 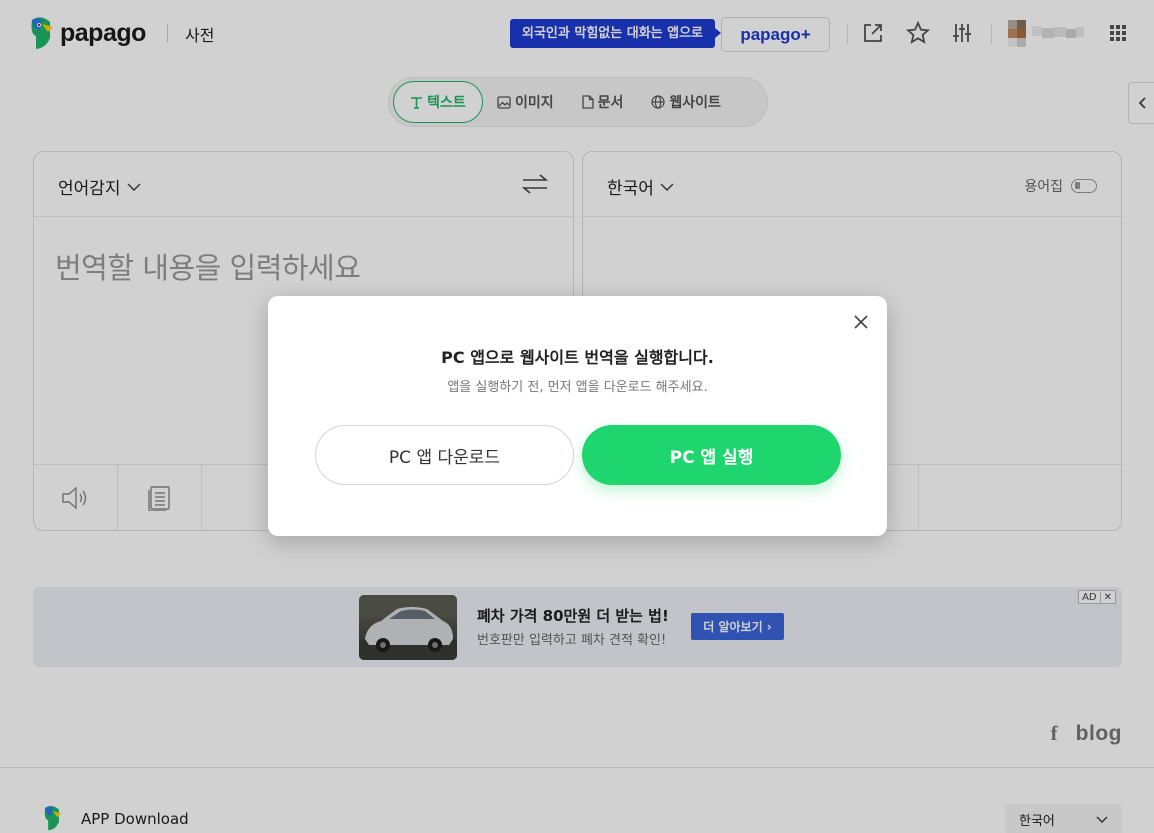 What do you see at coordinates (444, 455) in the screenshot?
I see `pc-app-download-button: PC 앱 다운로드` at bounding box center [444, 455].